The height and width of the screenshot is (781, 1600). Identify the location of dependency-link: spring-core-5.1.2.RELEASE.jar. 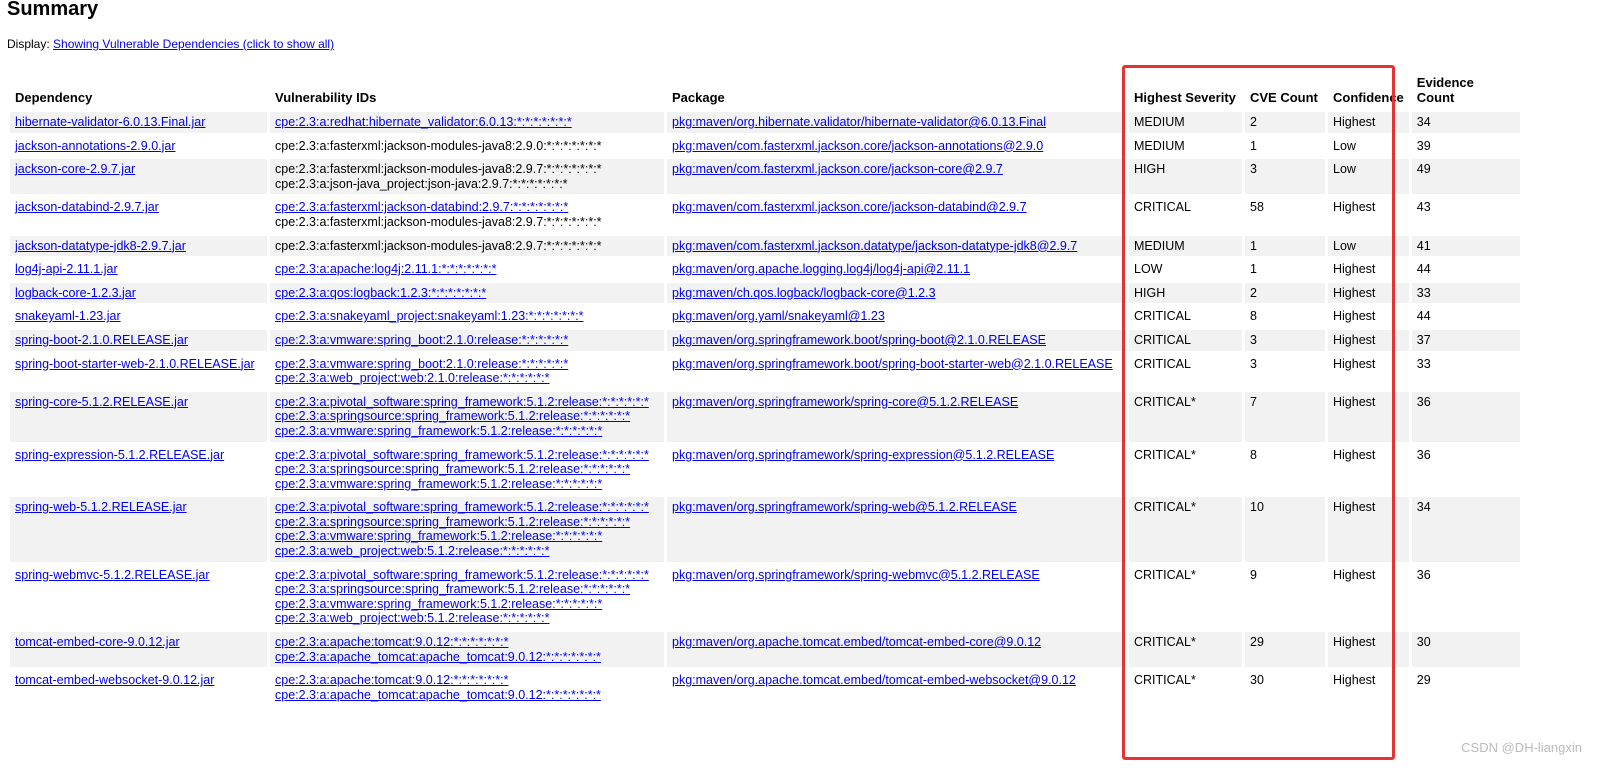
(101, 402).